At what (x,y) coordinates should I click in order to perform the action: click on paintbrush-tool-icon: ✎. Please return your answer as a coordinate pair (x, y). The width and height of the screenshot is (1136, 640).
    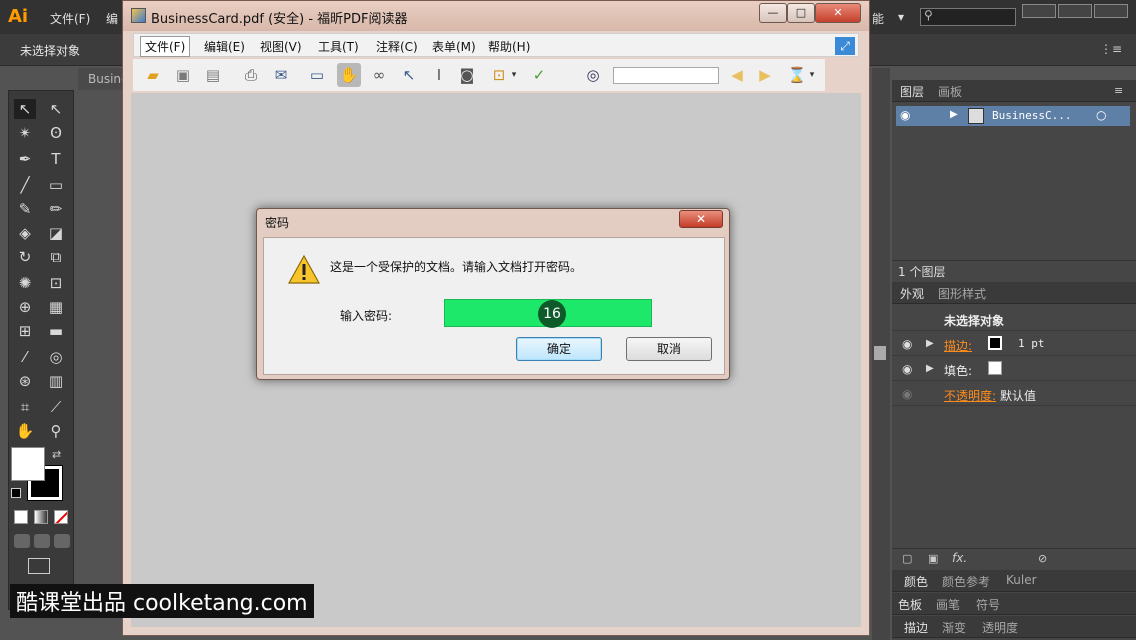
    Looking at the image, I should click on (25, 209).